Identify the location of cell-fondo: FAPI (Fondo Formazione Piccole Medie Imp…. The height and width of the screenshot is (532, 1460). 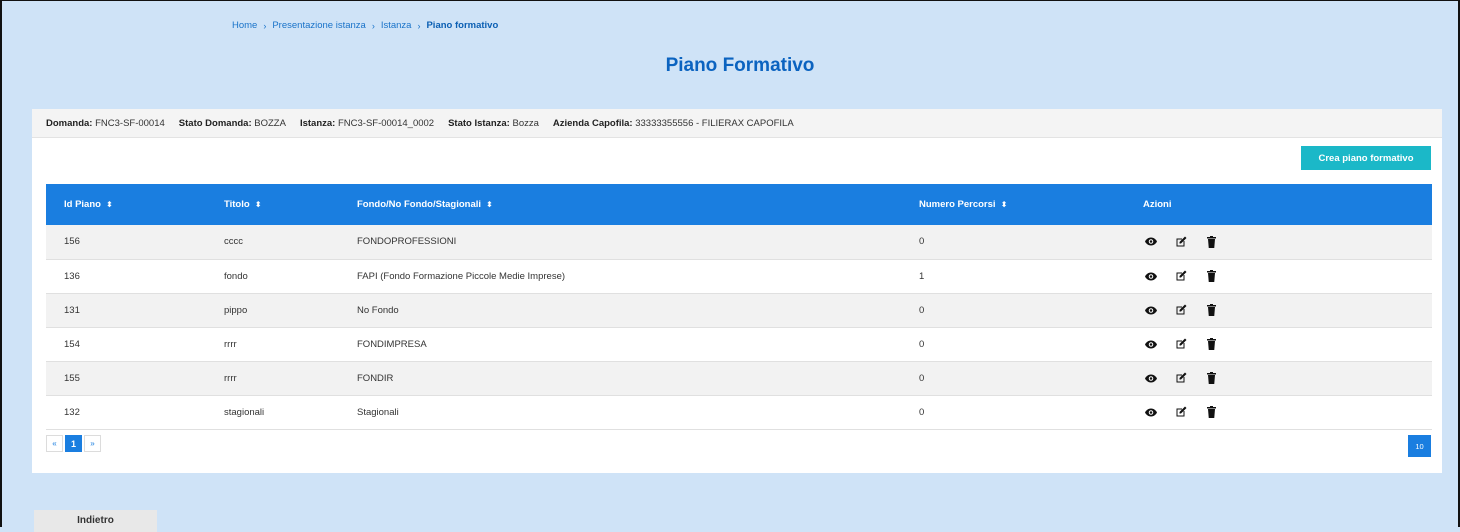
(461, 276).